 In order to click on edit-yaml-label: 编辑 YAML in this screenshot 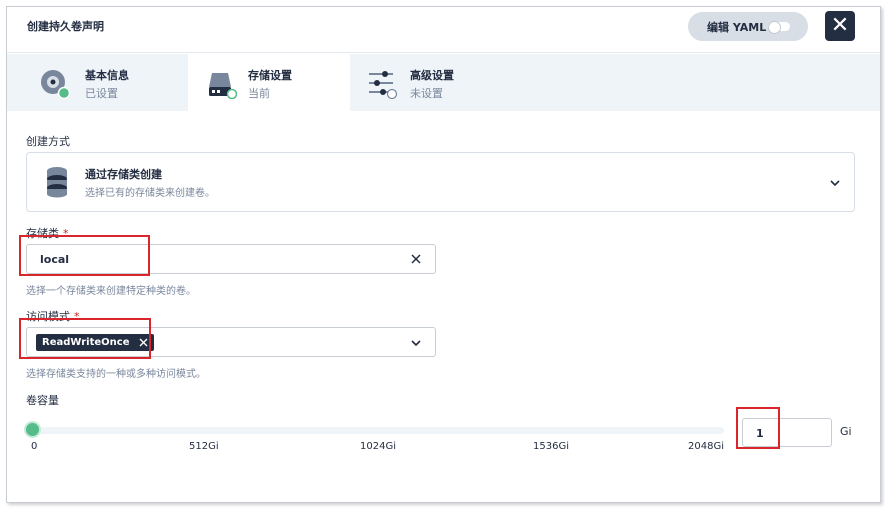, I will do `click(737, 27)`.